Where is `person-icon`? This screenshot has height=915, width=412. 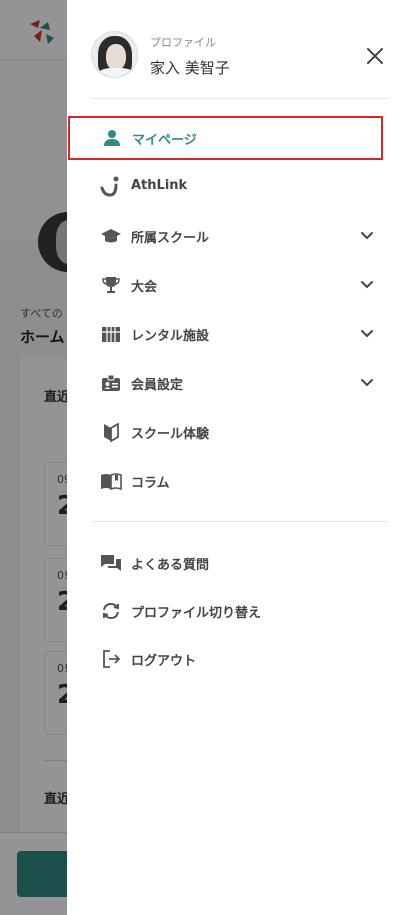 person-icon is located at coordinates (112, 138).